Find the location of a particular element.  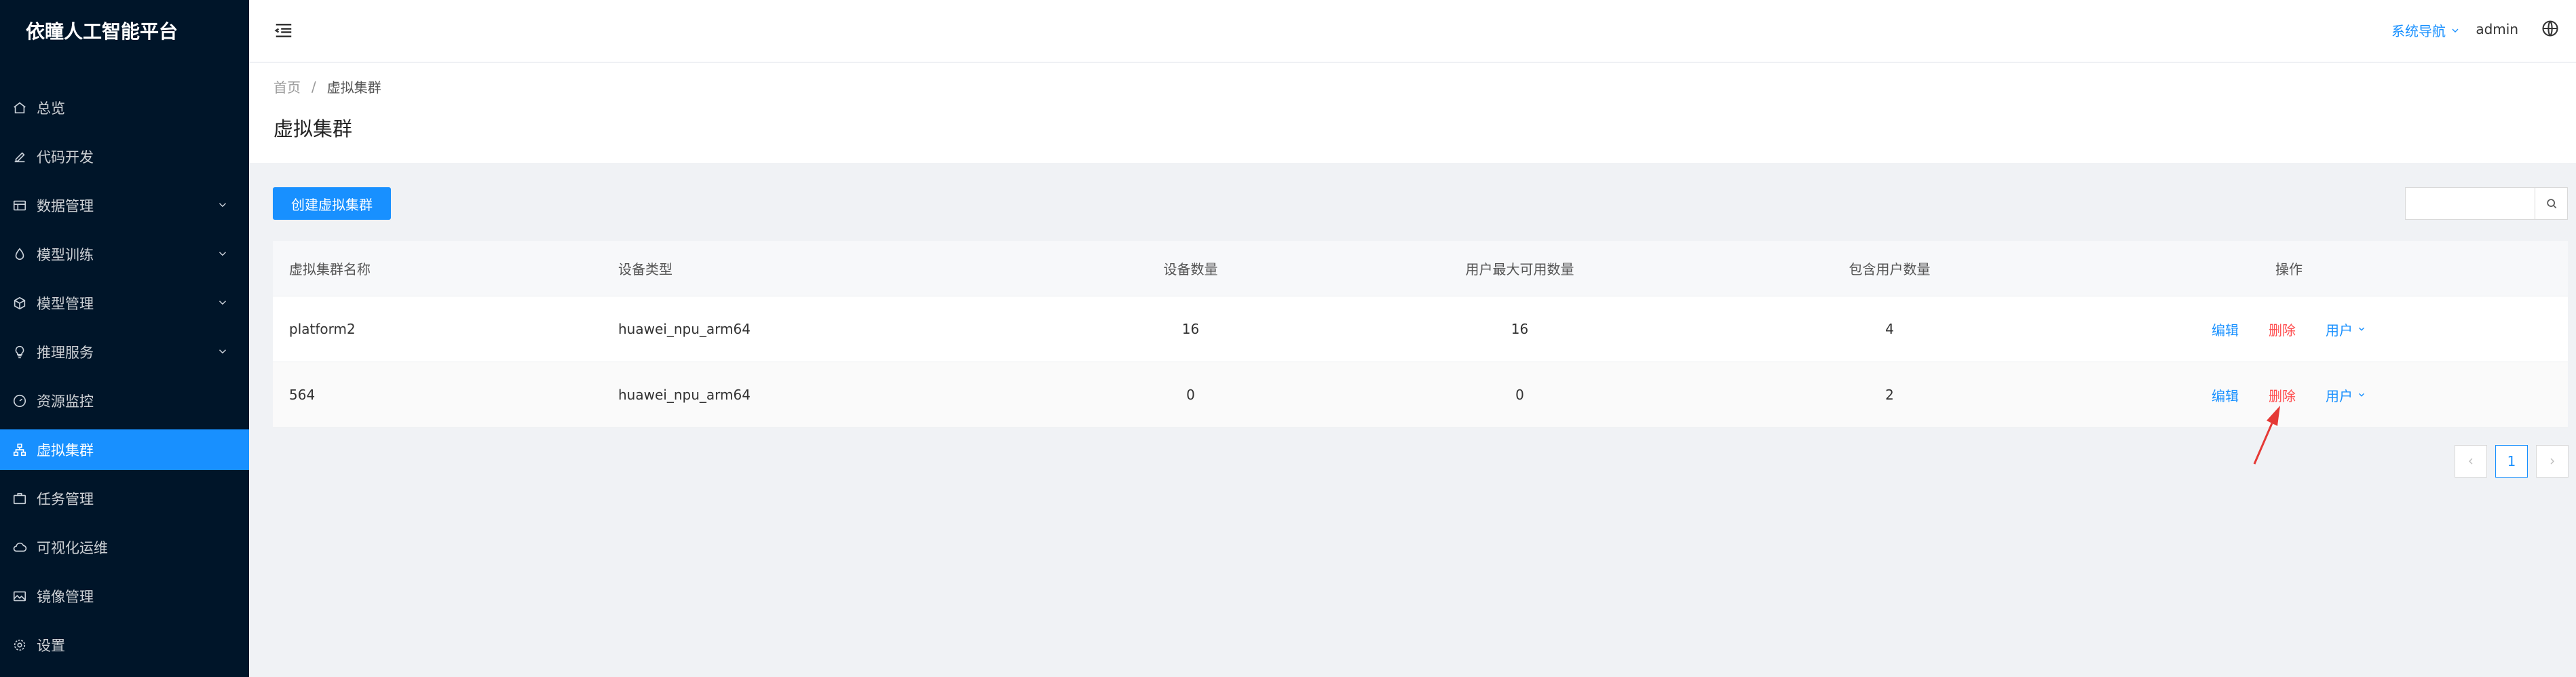

brand-title: 依瞳人工智能平台 is located at coordinates (102, 31).